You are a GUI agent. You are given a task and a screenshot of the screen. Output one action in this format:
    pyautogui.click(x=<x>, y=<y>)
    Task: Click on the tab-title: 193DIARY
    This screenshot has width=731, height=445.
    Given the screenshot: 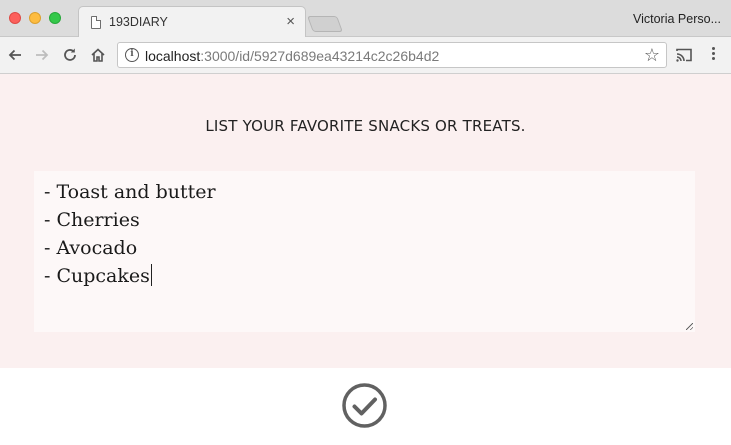 What is the action you would take?
    pyautogui.click(x=138, y=22)
    